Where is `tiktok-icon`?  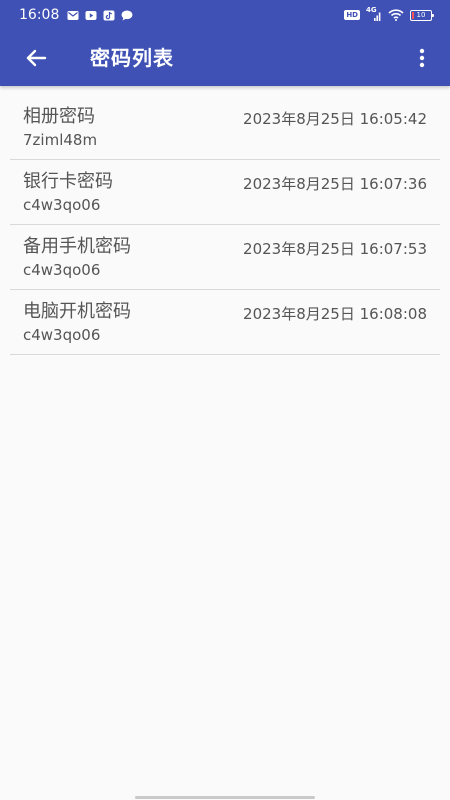
tiktok-icon is located at coordinates (109, 15).